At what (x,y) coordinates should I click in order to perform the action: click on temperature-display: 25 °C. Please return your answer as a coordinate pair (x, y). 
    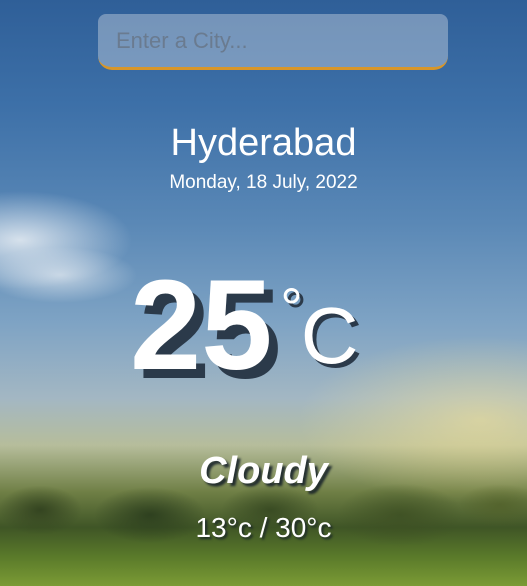
    Looking at the image, I should click on (244, 327).